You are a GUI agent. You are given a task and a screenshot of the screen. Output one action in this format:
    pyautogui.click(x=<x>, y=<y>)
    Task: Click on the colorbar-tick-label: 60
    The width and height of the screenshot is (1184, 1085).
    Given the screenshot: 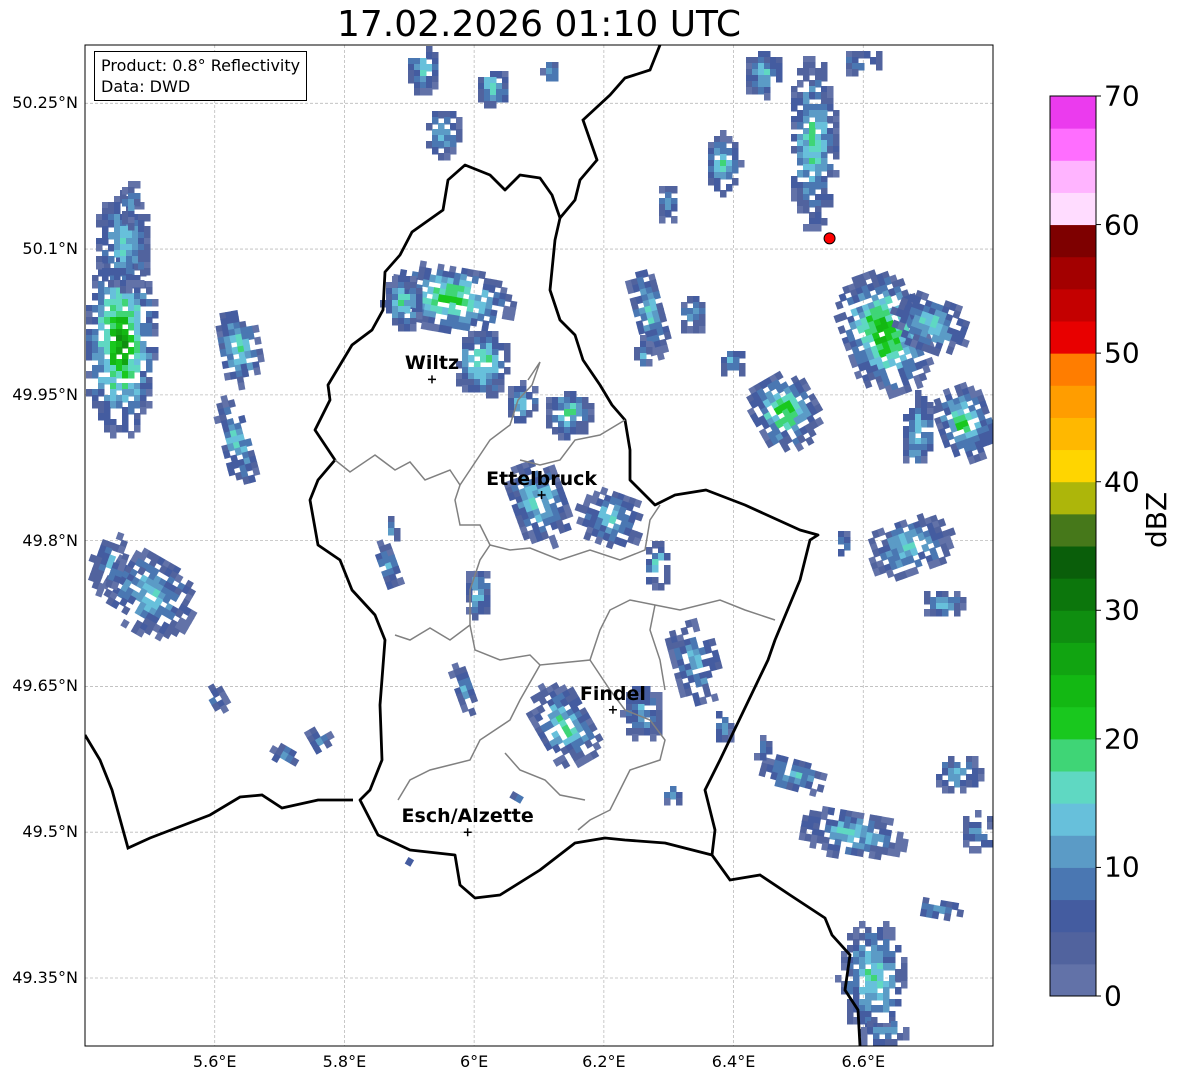 What is the action you would take?
    pyautogui.click(x=1122, y=225)
    